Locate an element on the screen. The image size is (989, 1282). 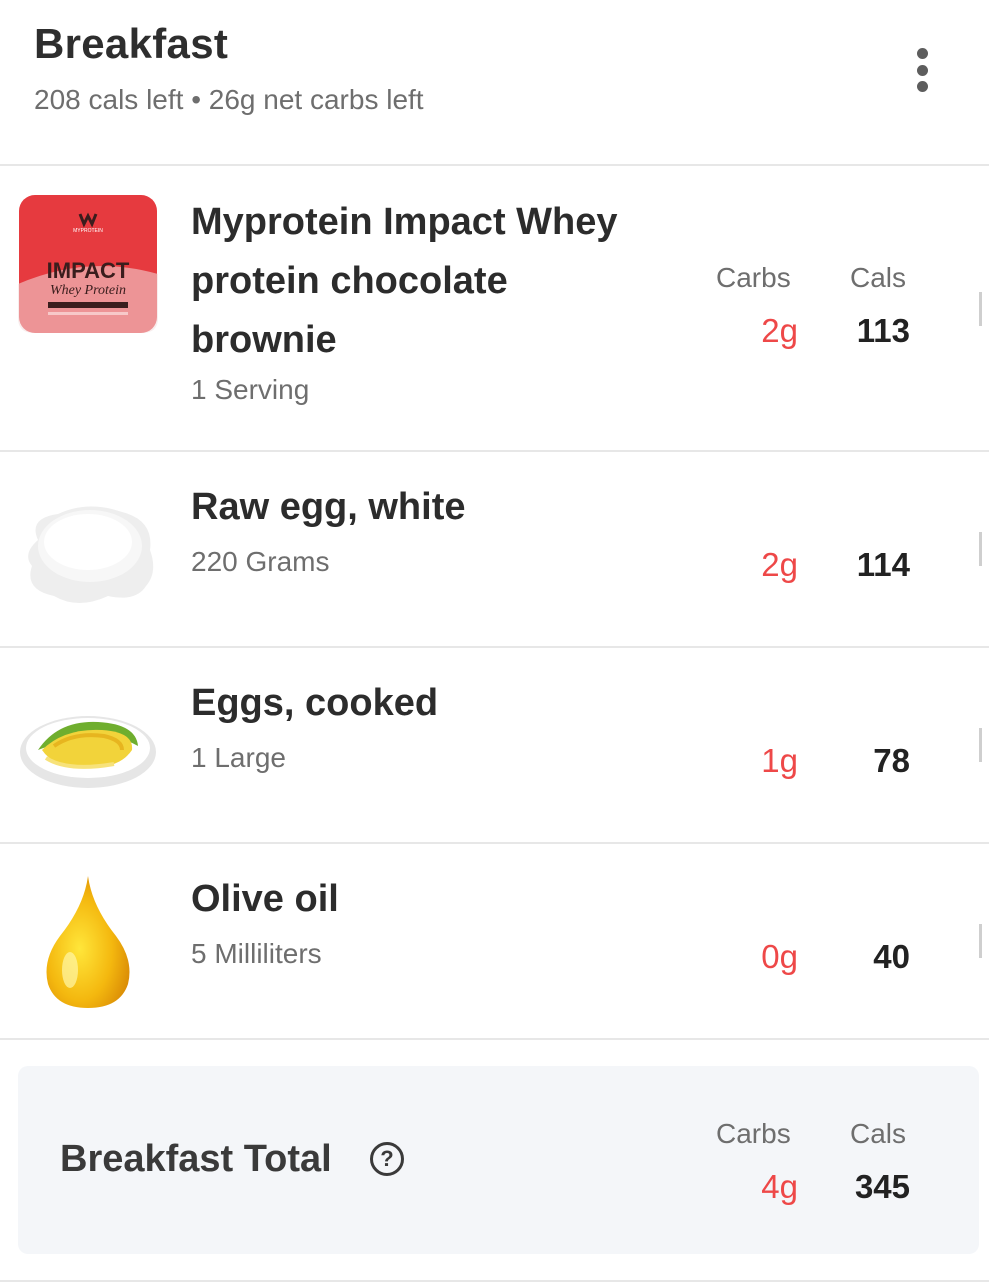
food-cals: 114 is located at coordinates (883, 564).